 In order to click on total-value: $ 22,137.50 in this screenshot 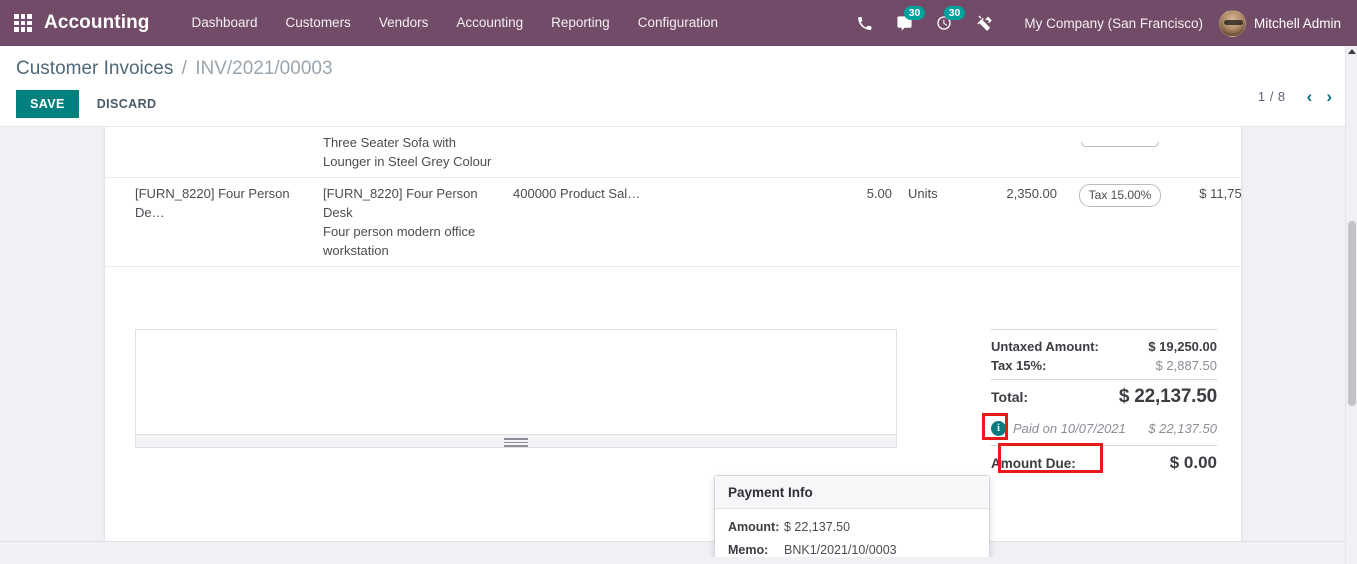, I will do `click(1167, 396)`.